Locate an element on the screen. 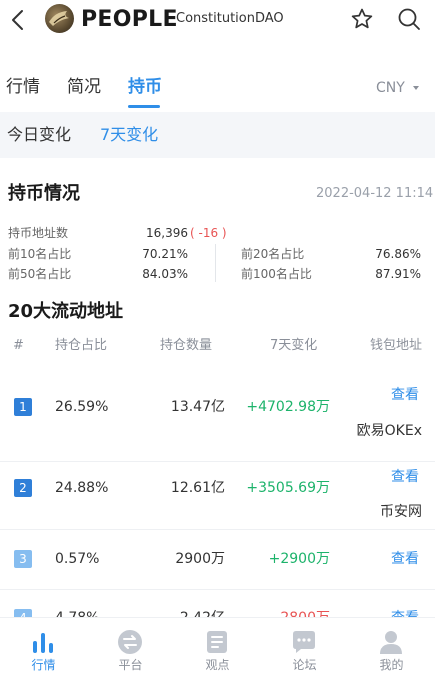  holding-share: 24.88% is located at coordinates (82, 488).